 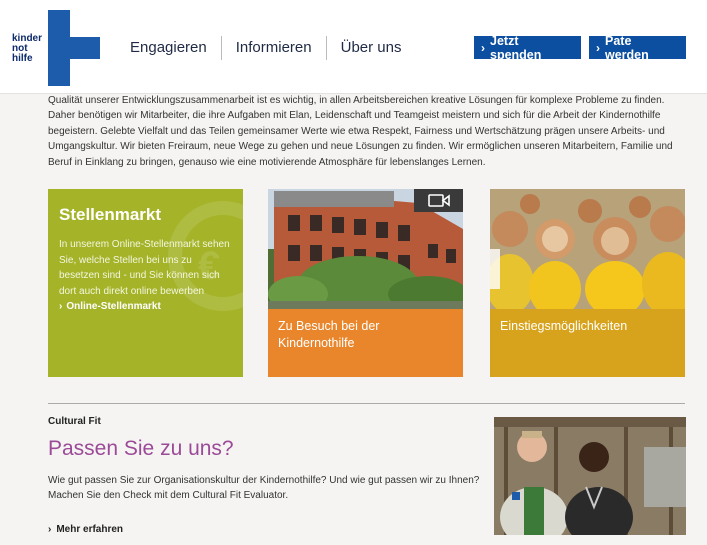 I want to click on donate-button-label: Jetzt spenden, so click(x=516, y=47).